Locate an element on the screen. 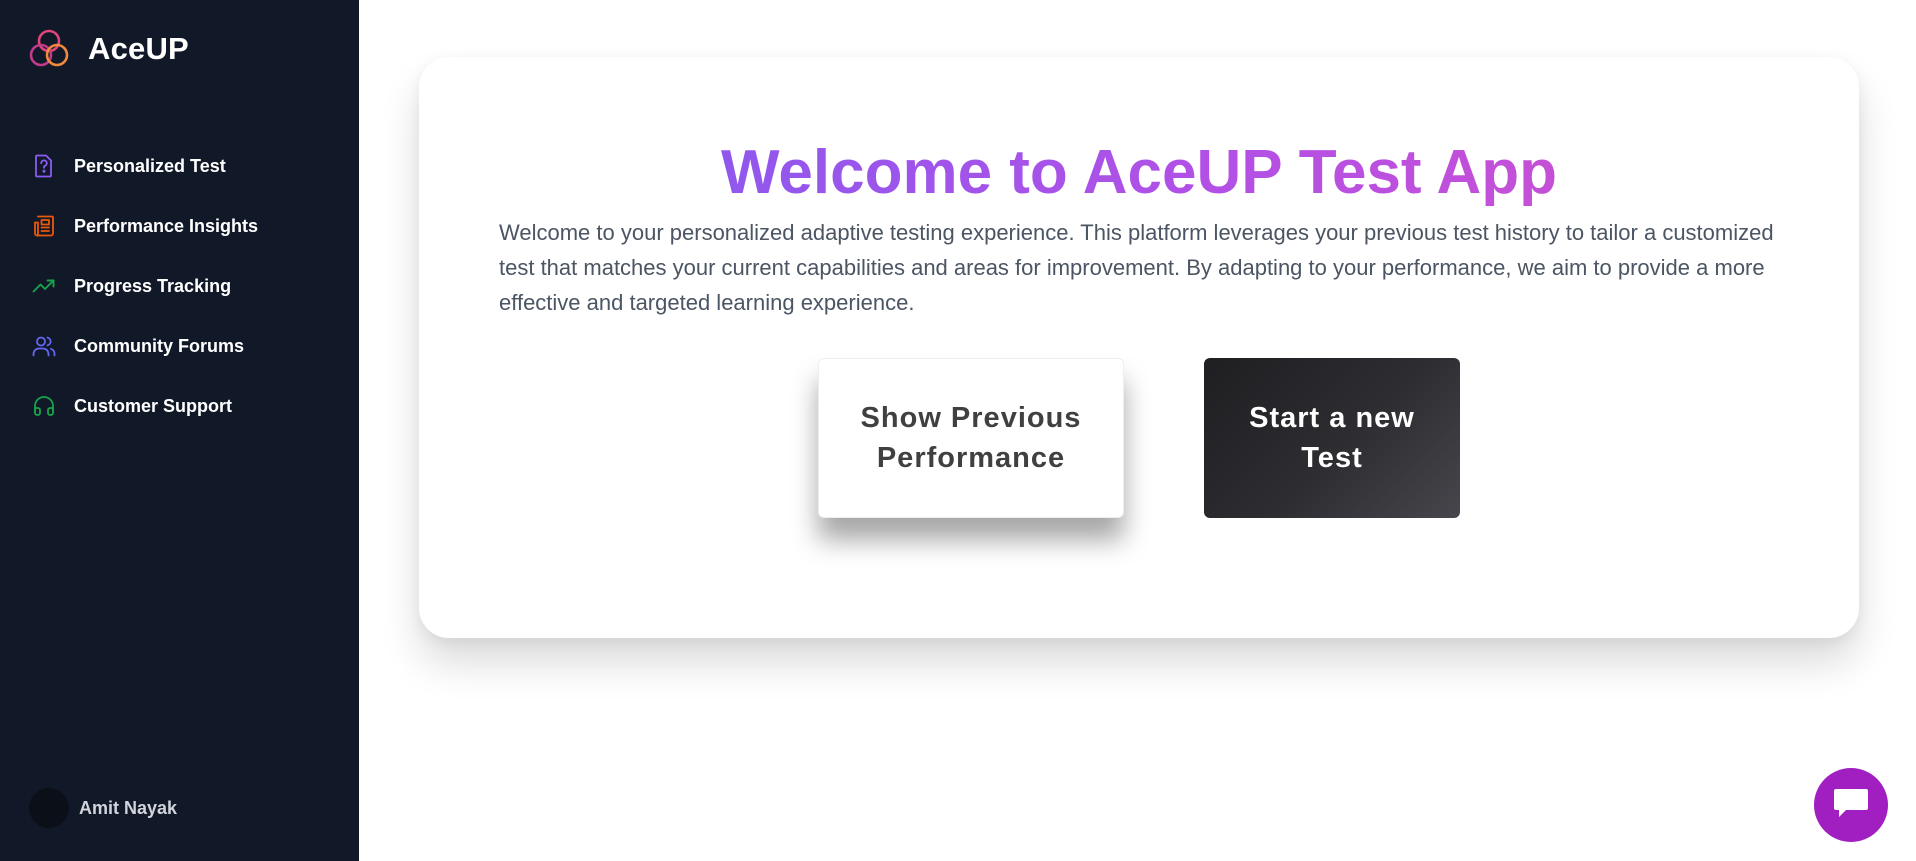  page-title: Welcome to AceUP Test App is located at coordinates (1139, 172).